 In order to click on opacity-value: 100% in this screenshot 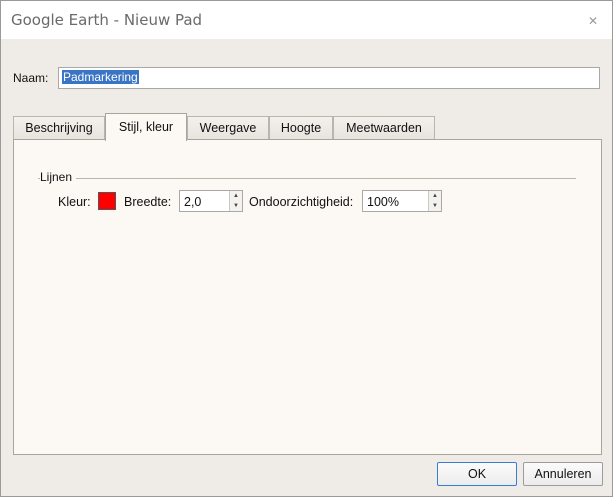, I will do `click(383, 202)`.